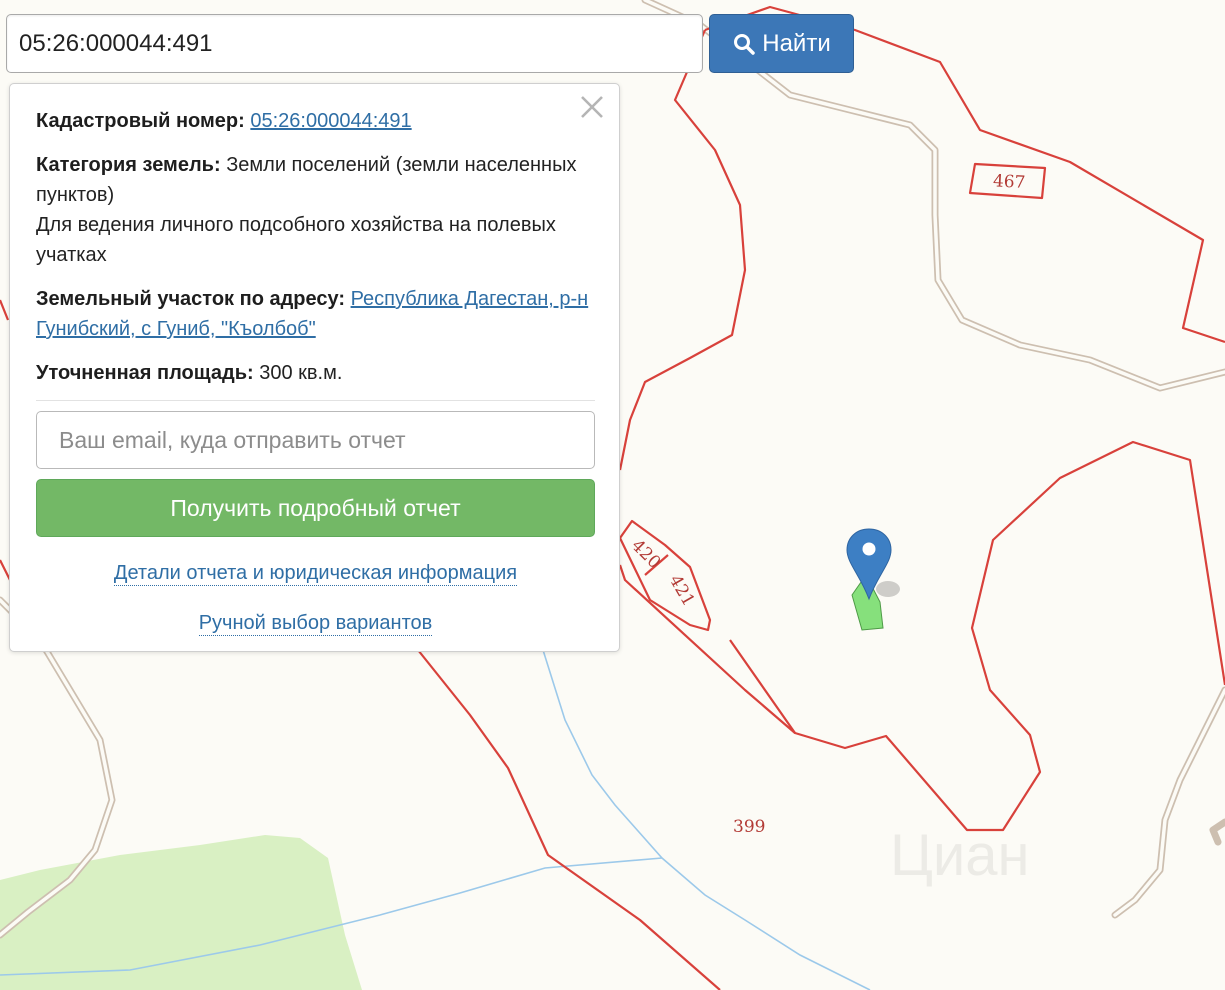 This screenshot has height=990, width=1225. I want to click on area-label: Уточненная площадь:, so click(145, 373).